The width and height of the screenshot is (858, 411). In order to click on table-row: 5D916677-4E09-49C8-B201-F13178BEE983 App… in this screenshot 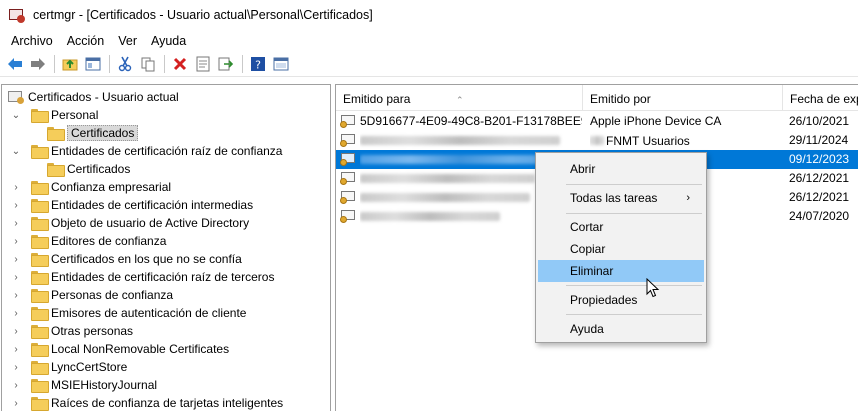, I will do `click(597, 121)`.